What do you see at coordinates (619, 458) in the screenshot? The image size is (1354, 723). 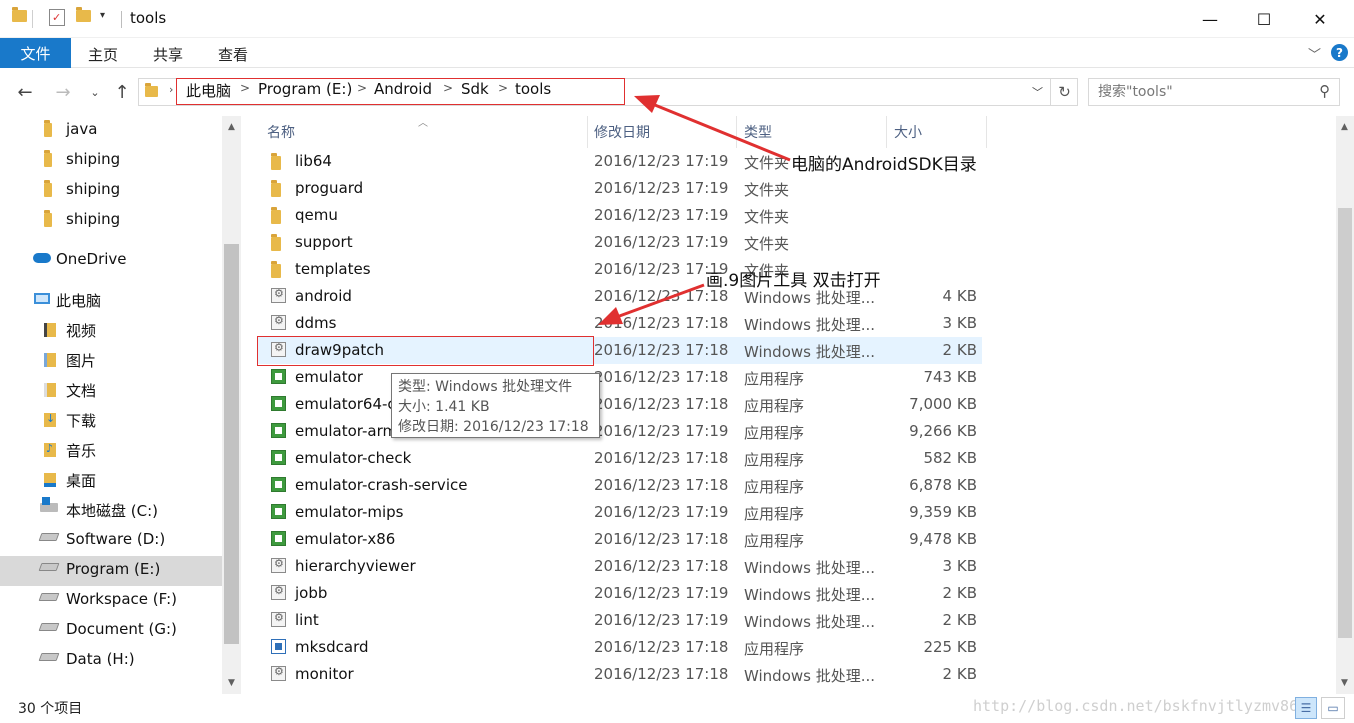 I see `file-row: emulator-check 2016/12/23 17:18 应用程序 582 KB` at bounding box center [619, 458].